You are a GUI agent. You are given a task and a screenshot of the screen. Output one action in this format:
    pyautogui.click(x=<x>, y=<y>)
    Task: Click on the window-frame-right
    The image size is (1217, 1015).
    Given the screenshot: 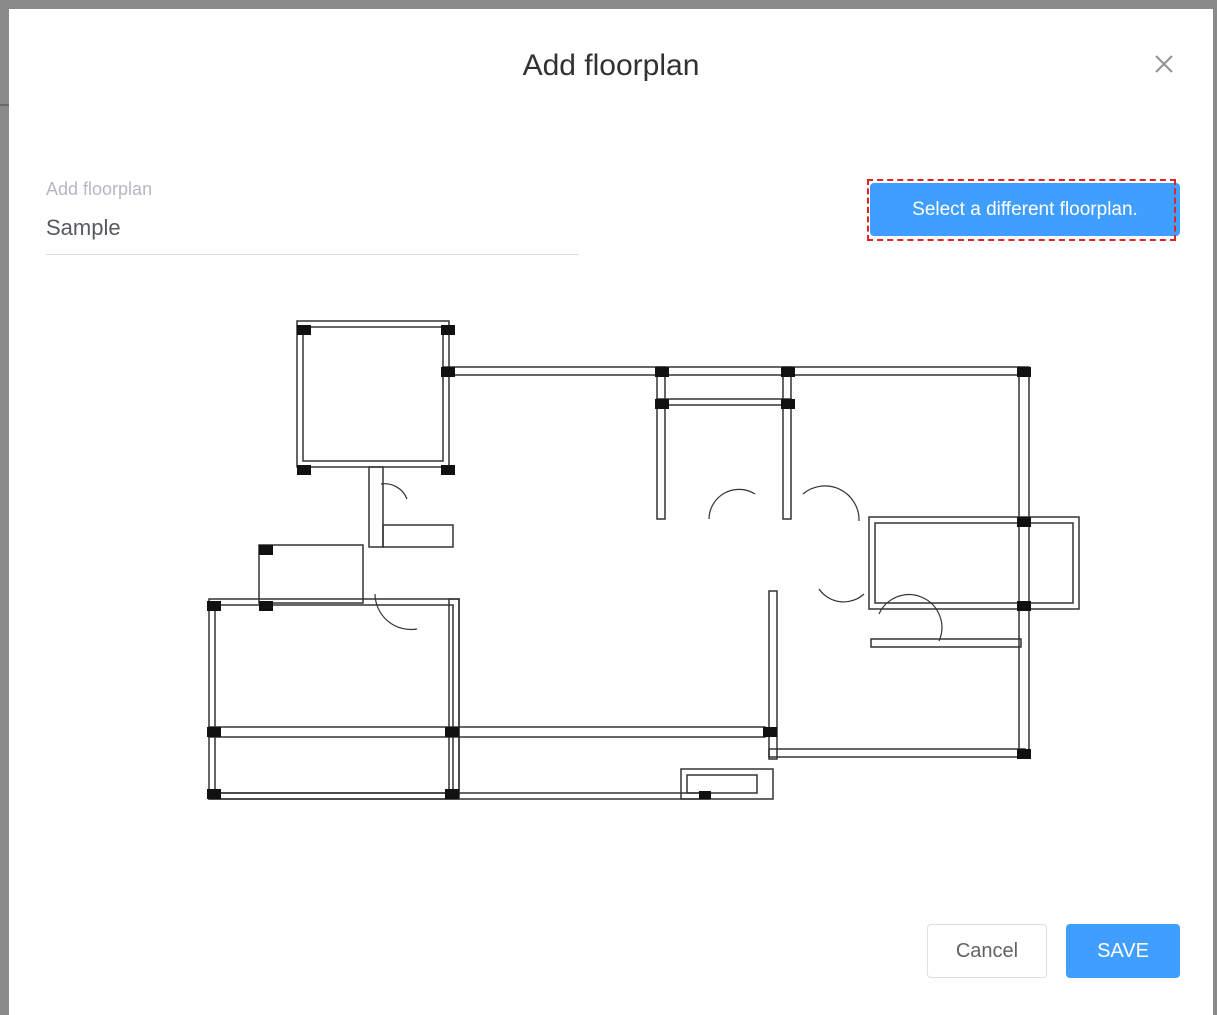 What is the action you would take?
    pyautogui.click(x=1215, y=507)
    